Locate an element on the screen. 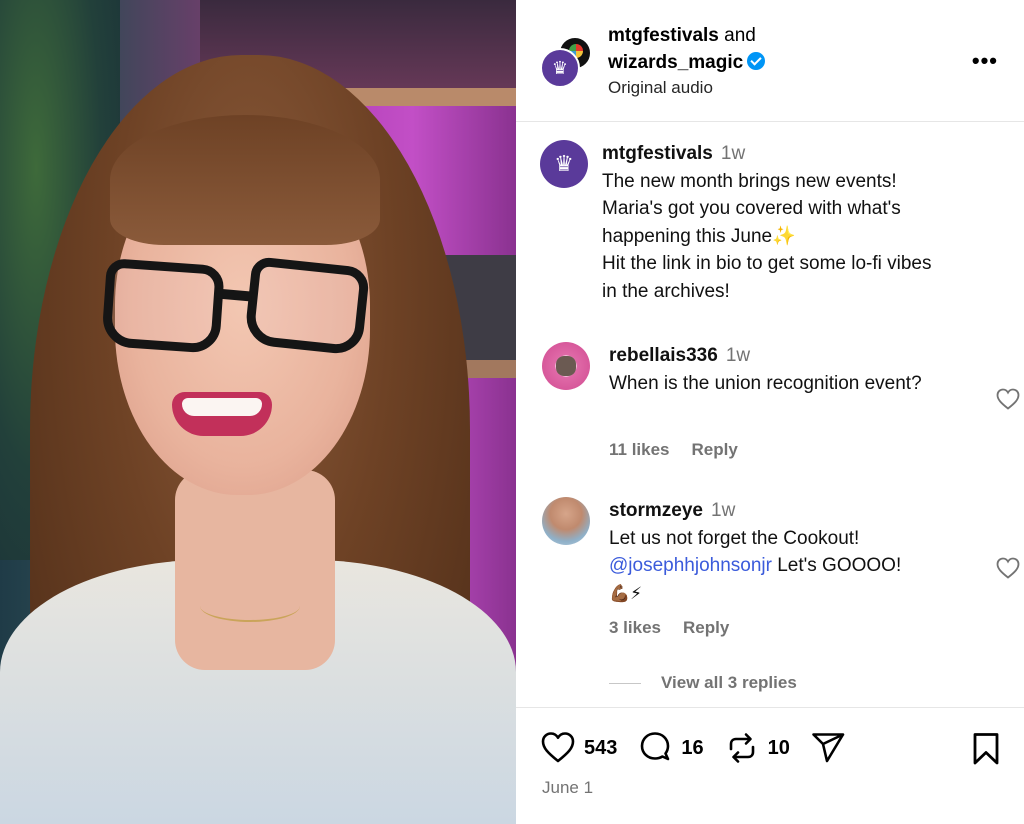 Image resolution: width=1024 pixels, height=824 pixels. audio-link: Original audio is located at coordinates (660, 88).